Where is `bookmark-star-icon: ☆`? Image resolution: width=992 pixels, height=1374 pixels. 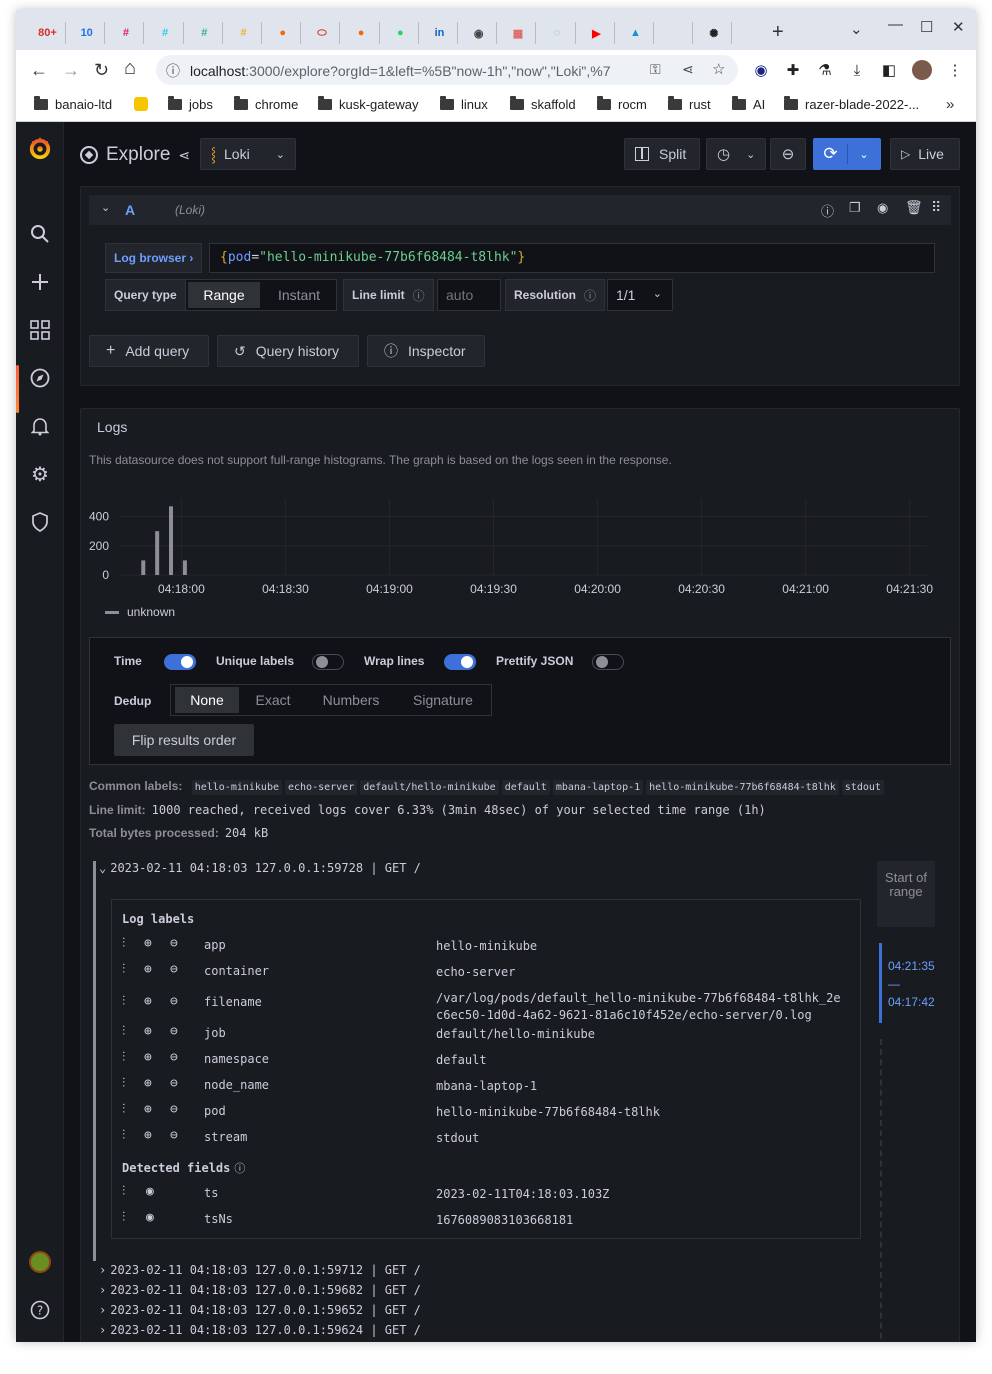
bookmark-star-icon: ☆ is located at coordinates (718, 69).